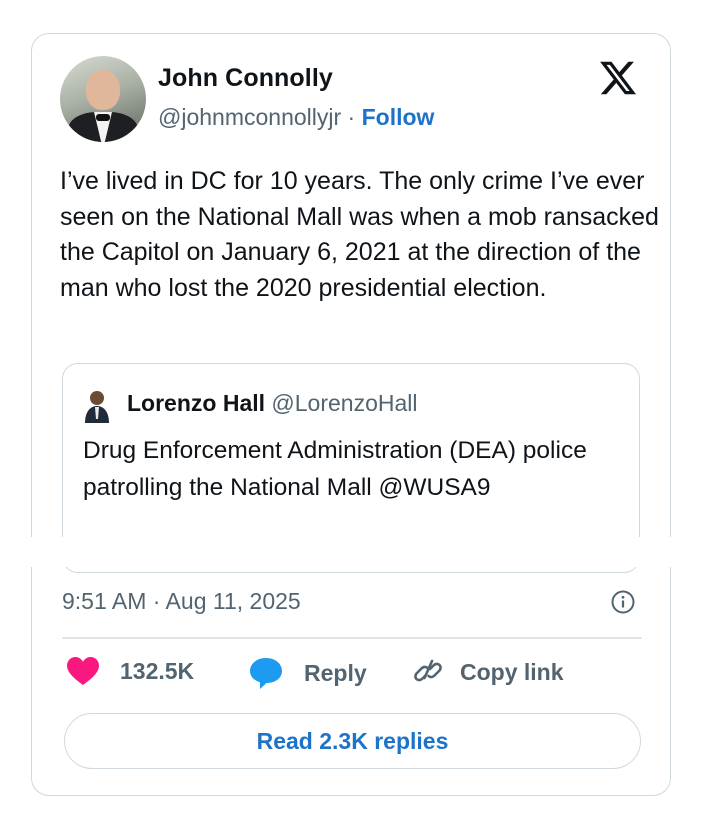 The image size is (708, 828). What do you see at coordinates (618, 78) in the screenshot?
I see `x-logo-icon` at bounding box center [618, 78].